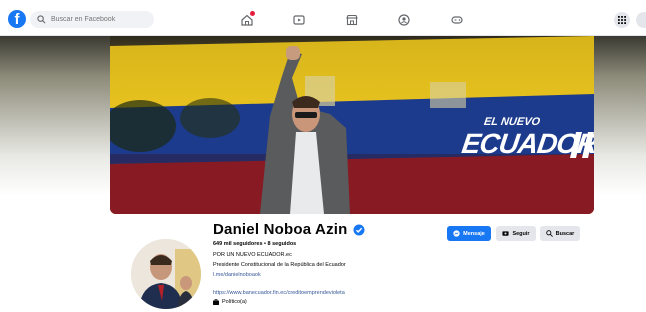 Image resolution: width=646 pixels, height=312 pixels. I want to click on messenger-icon, so click(456, 233).